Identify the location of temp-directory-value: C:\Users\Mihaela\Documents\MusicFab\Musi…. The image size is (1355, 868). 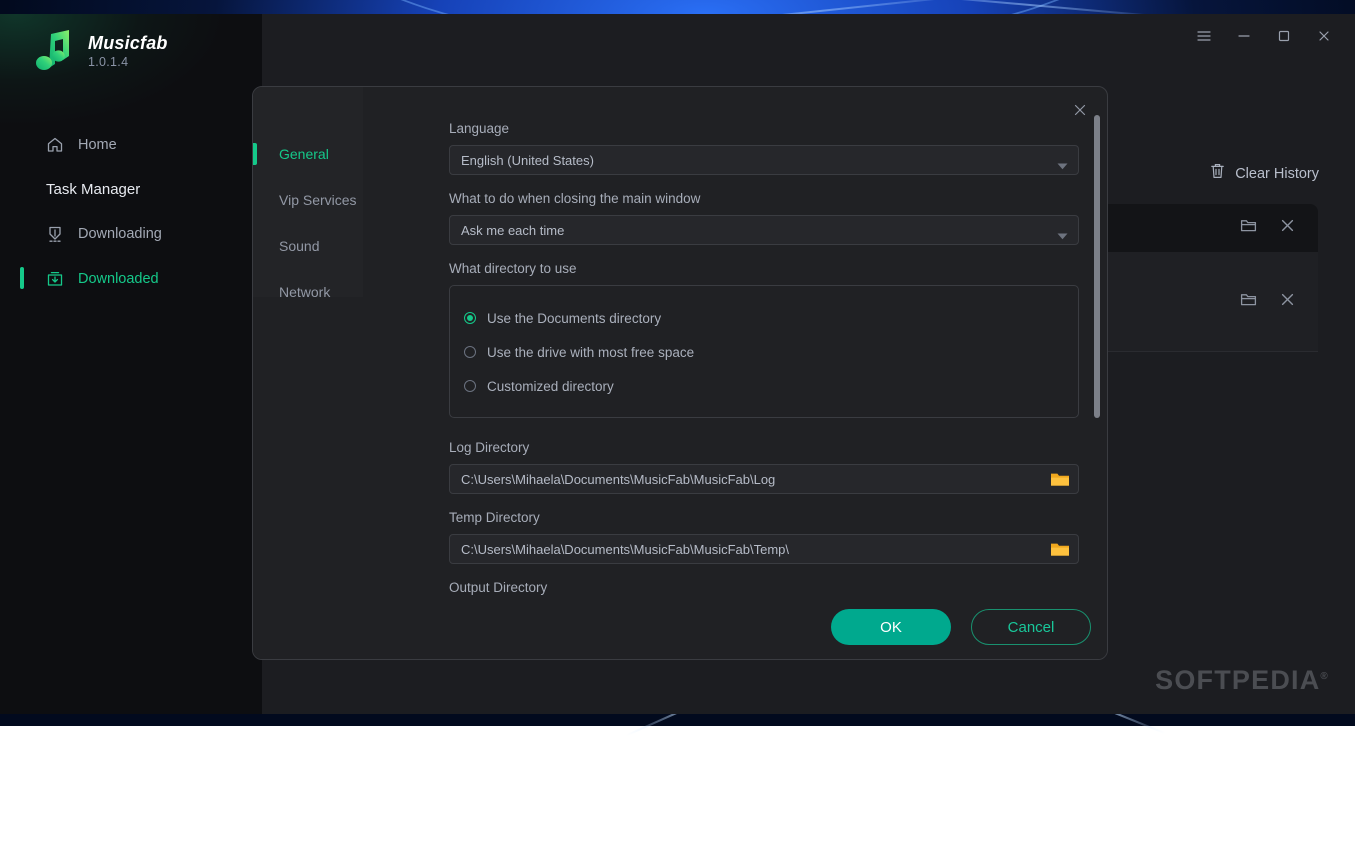
(625, 549).